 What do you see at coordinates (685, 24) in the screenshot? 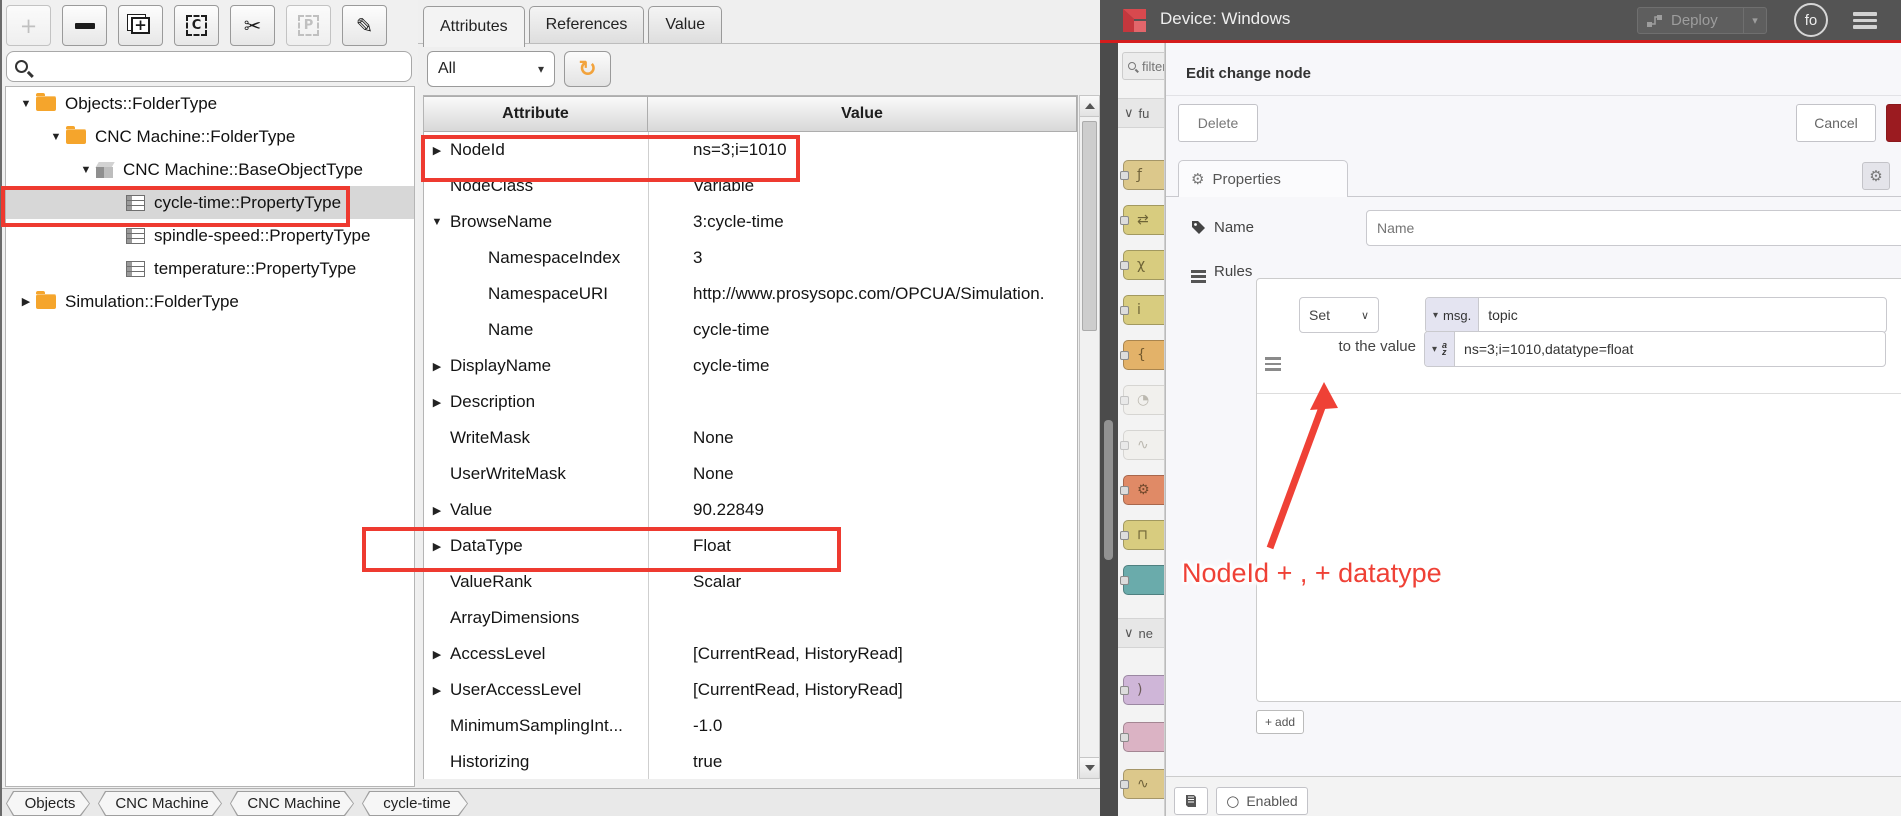
I see `tab-value: Value` at bounding box center [685, 24].